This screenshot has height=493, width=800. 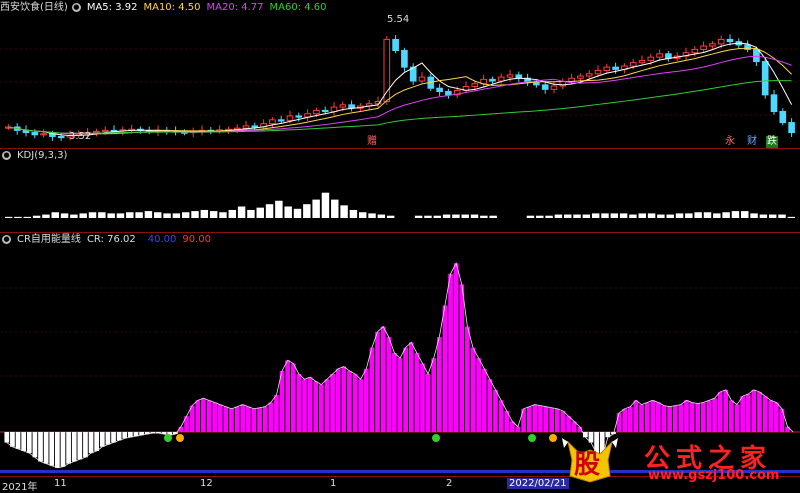 I want to click on signal-marker: 赠, so click(x=372, y=142).